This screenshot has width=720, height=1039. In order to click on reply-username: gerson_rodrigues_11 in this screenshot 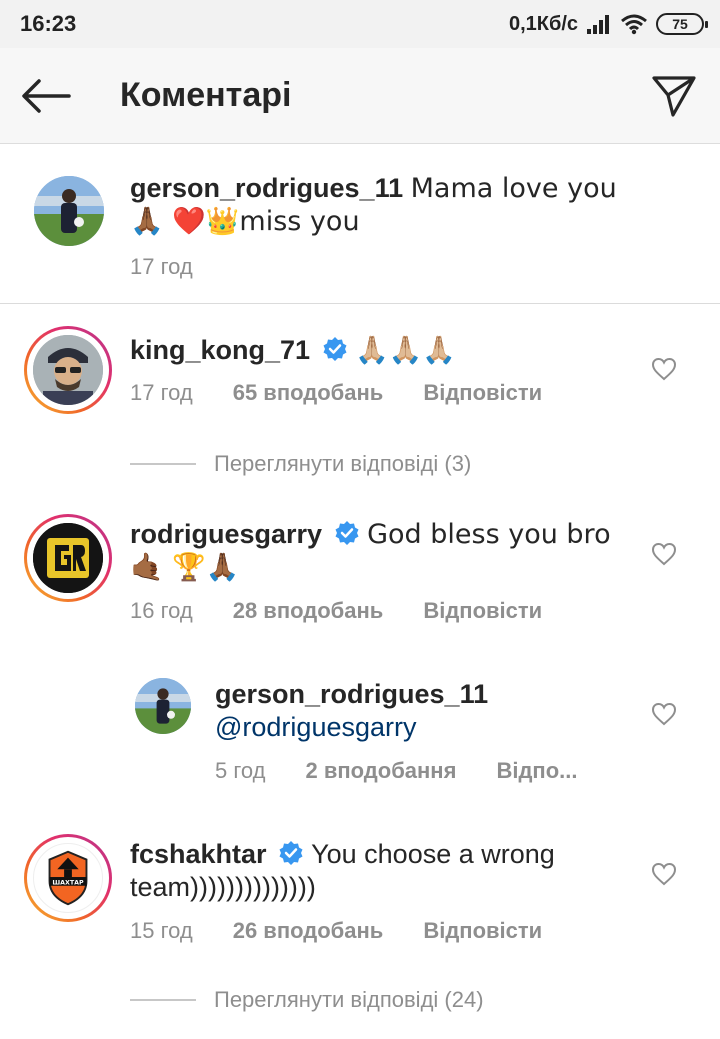, I will do `click(351, 694)`.